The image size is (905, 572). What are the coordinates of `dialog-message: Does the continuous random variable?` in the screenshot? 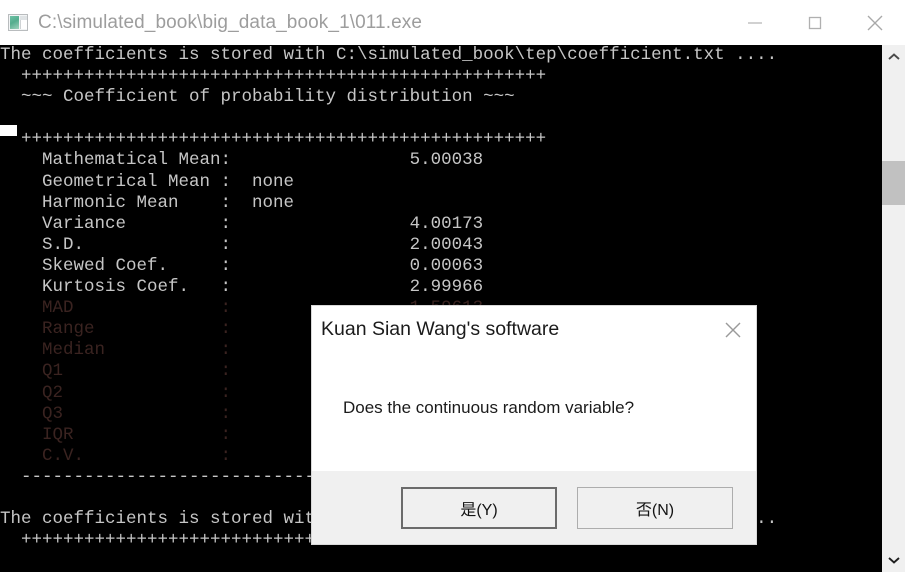 It's located at (489, 407).